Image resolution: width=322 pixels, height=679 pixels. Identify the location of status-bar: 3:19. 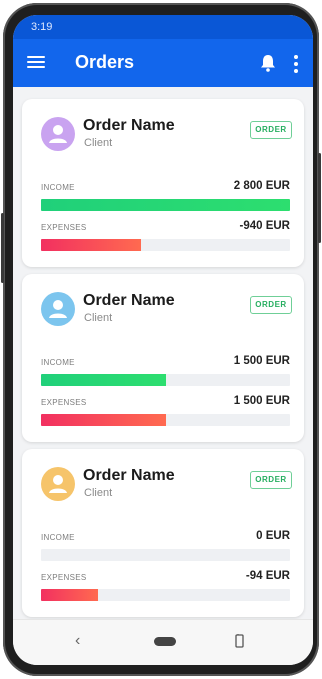
(163, 27).